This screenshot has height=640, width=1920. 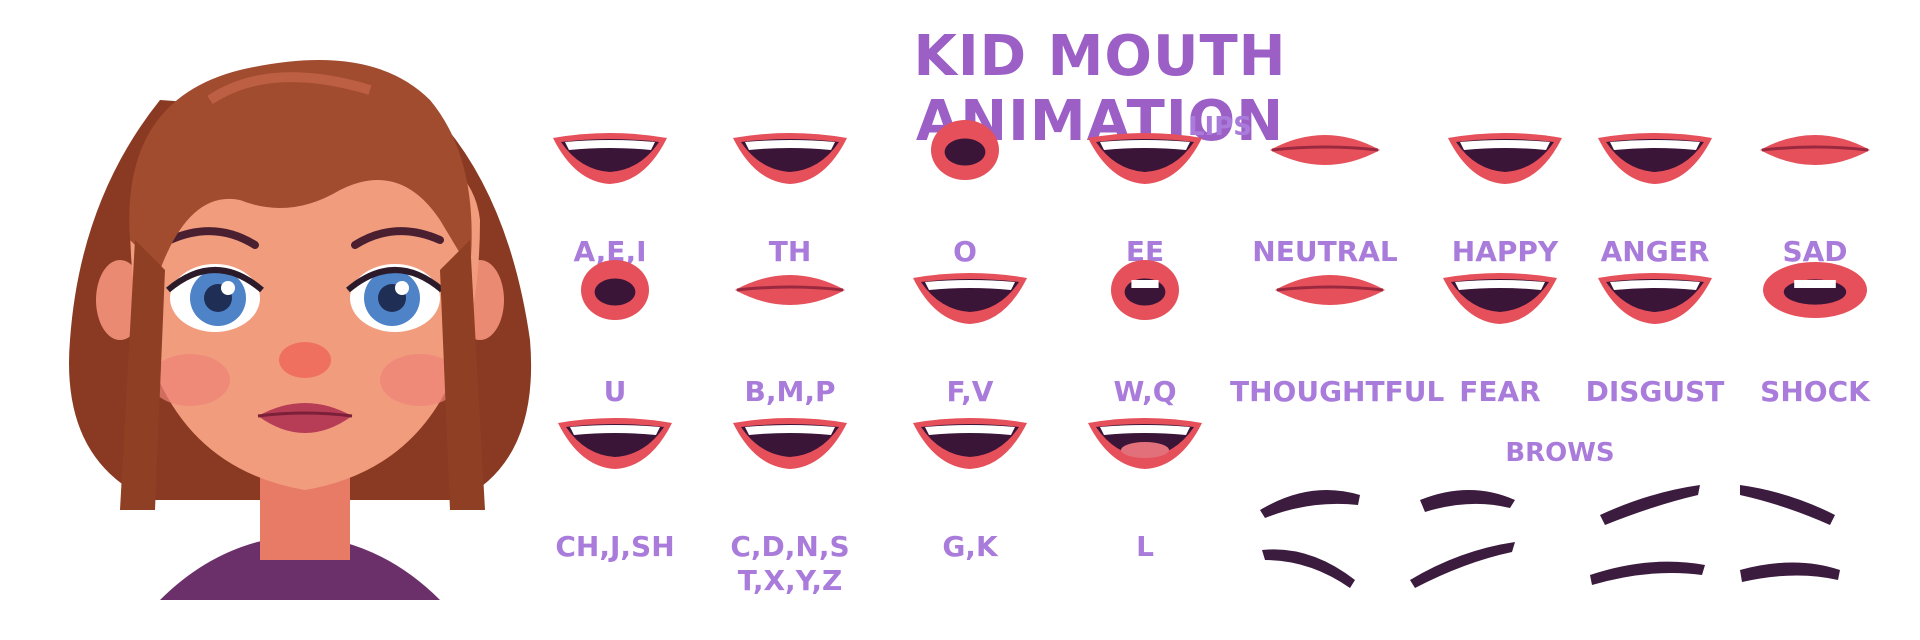 I want to click on mouth-label-line2: T,X,Y,Z, so click(x=790, y=580).